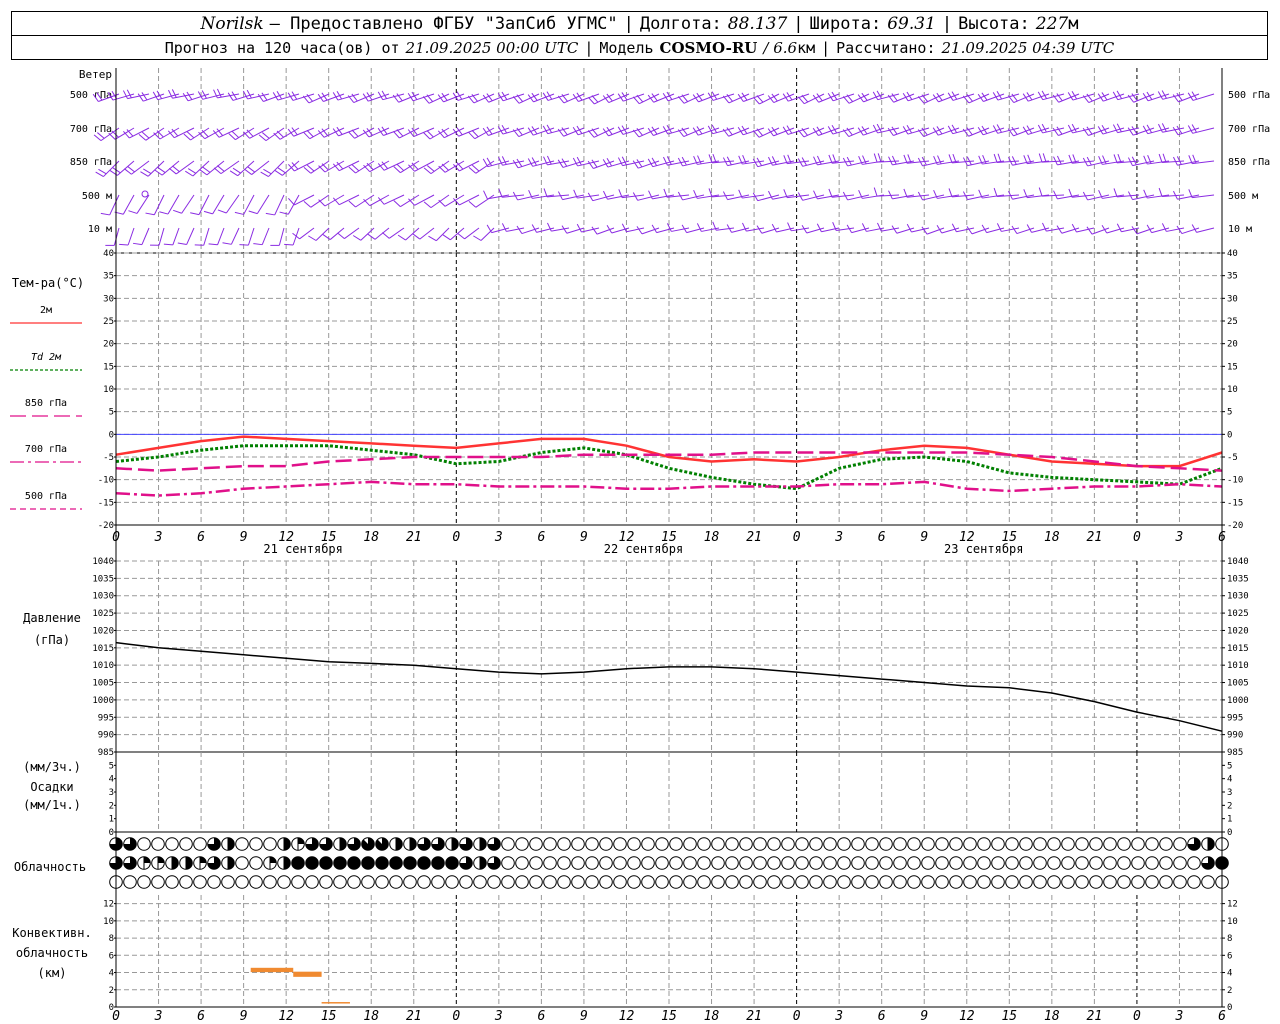 Image resolution: width=1280 pixels, height=1024 pixels. I want to click on x-tick-label: 9, so click(244, 537).